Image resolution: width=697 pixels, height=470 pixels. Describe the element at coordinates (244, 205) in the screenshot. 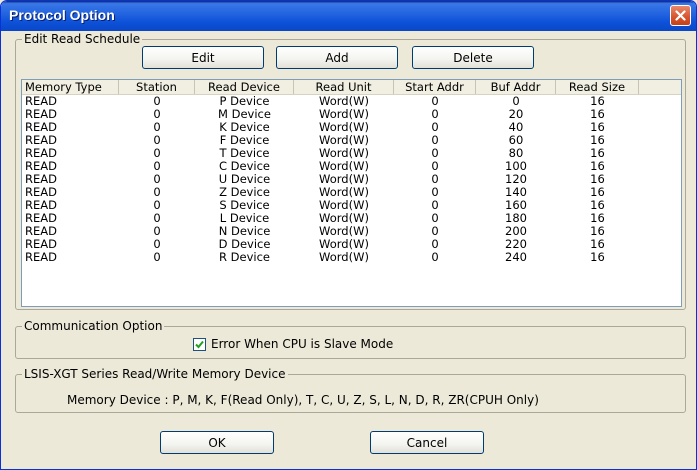

I see `table-cell: S Device` at that location.